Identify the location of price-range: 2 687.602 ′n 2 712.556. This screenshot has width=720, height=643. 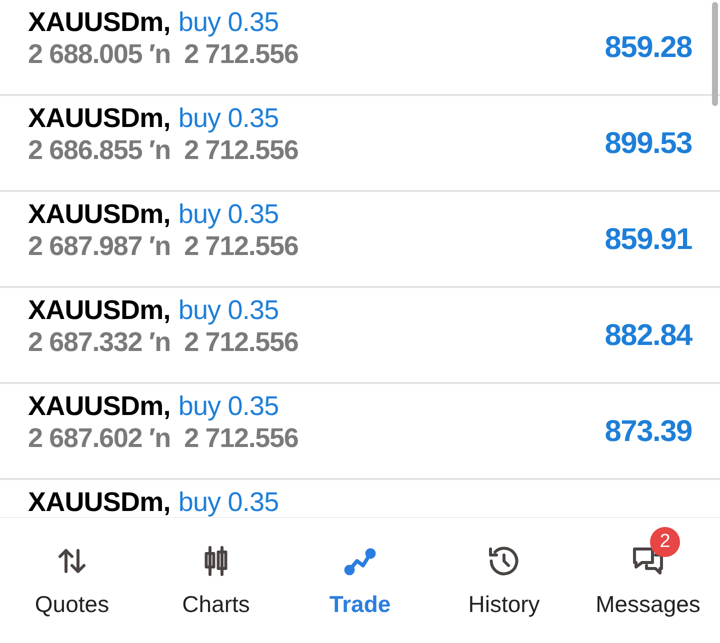
(163, 438).